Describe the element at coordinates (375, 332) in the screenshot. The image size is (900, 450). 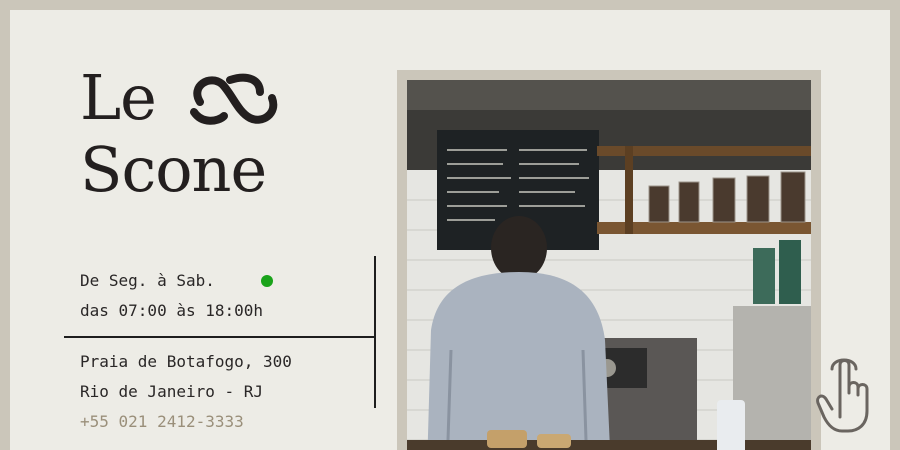
I see `vertical-divider` at that location.